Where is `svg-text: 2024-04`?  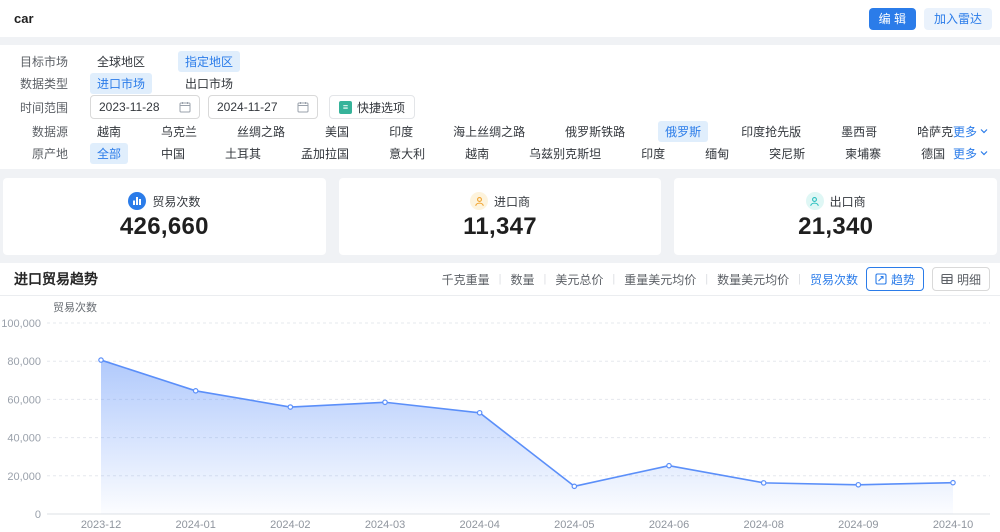 svg-text: 2024-04 is located at coordinates (479, 525).